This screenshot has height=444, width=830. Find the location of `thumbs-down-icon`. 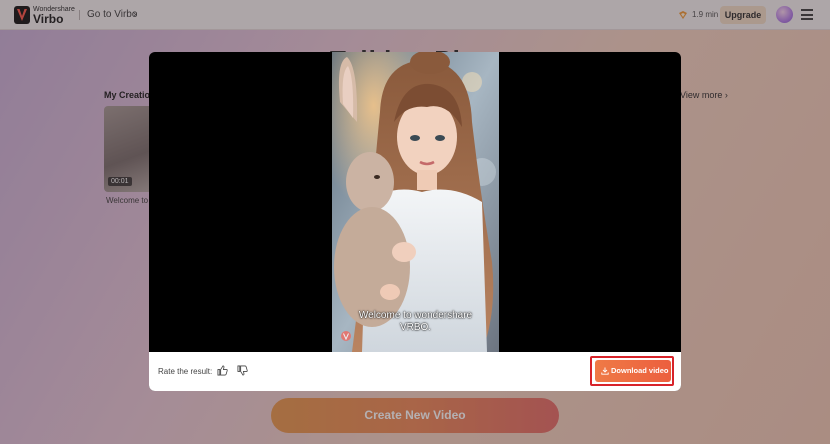

thumbs-down-icon is located at coordinates (242, 370).